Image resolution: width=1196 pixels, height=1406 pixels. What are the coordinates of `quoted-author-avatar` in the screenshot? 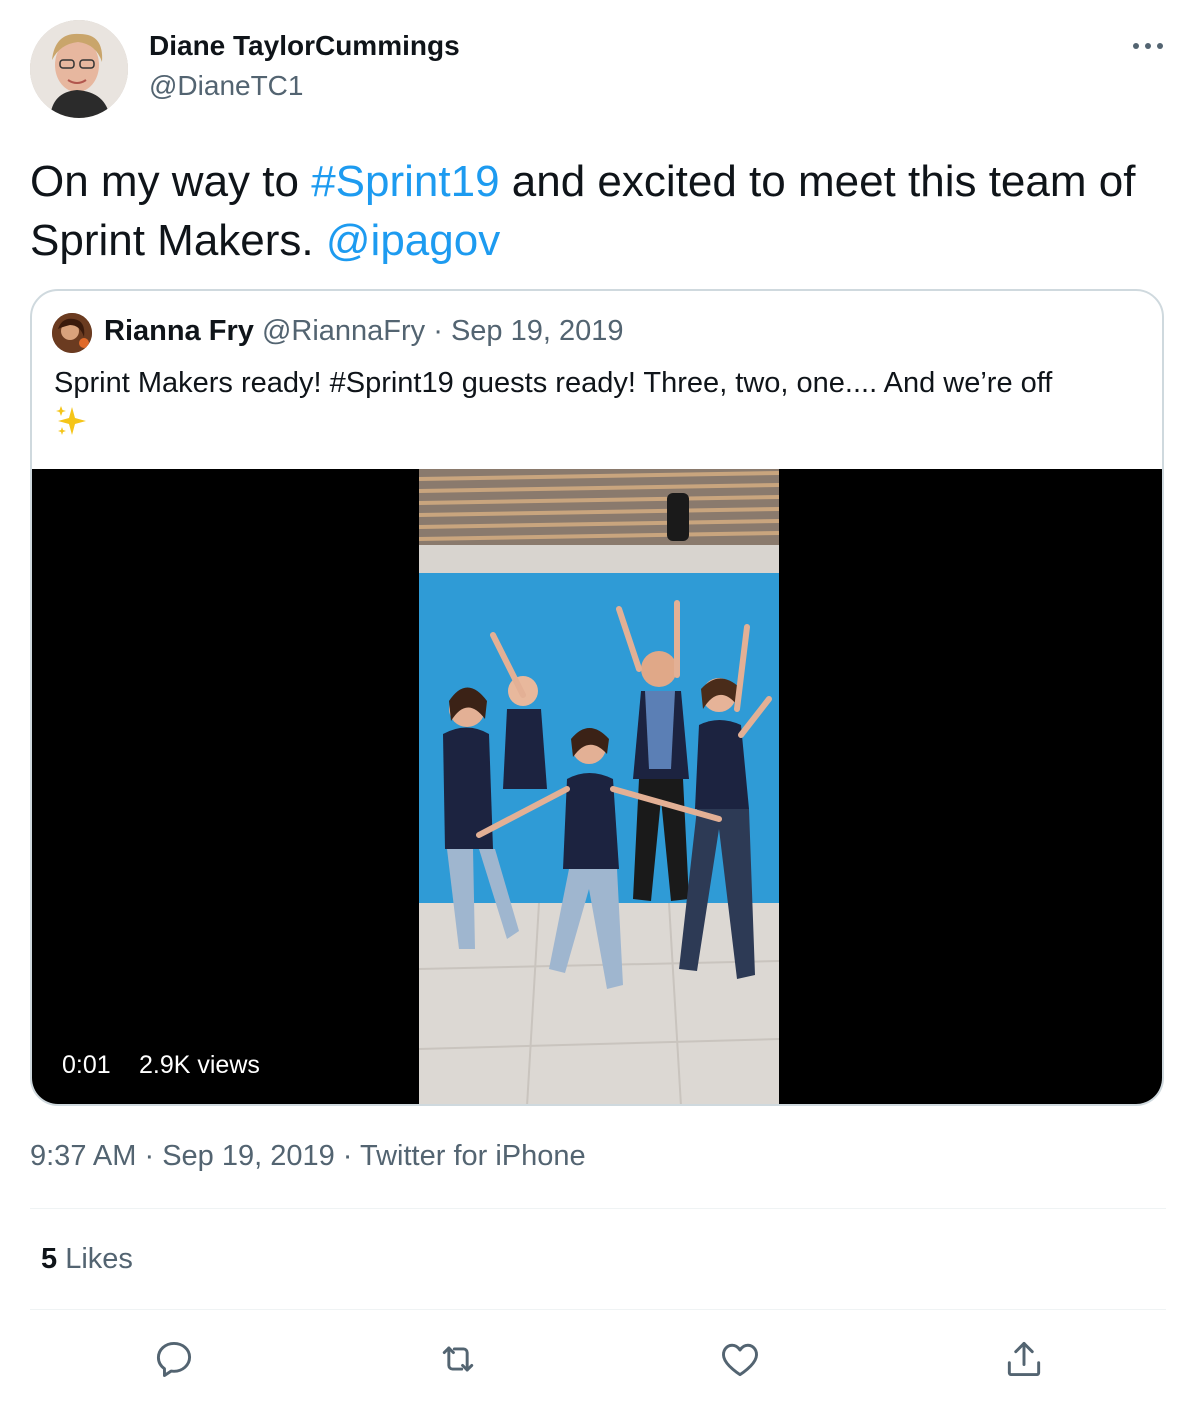 It's located at (72, 333).